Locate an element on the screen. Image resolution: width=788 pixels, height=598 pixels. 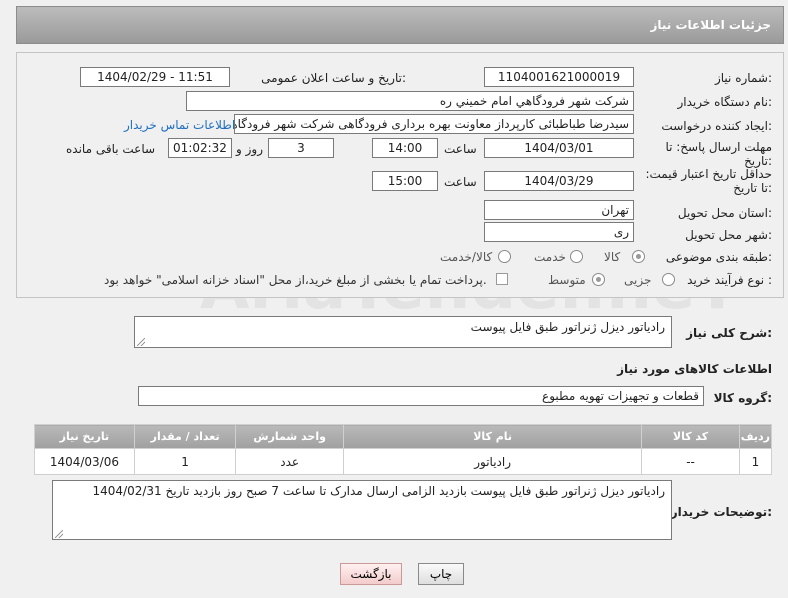
city-label: شهر محل تحویل: is located at coordinates (728, 235).